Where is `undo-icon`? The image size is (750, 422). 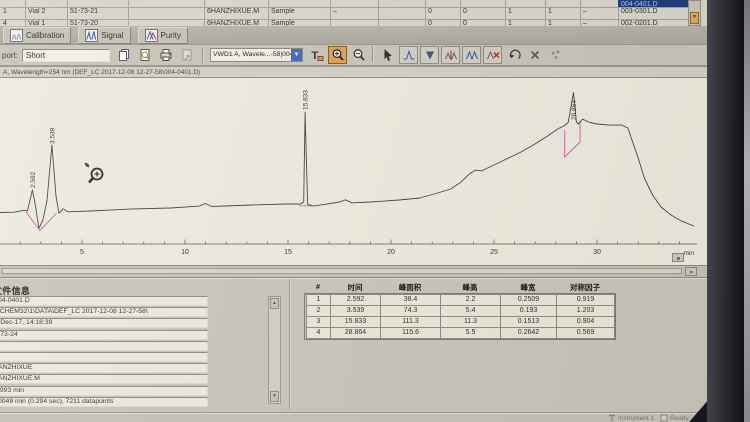
undo-icon is located at coordinates (513, 55).